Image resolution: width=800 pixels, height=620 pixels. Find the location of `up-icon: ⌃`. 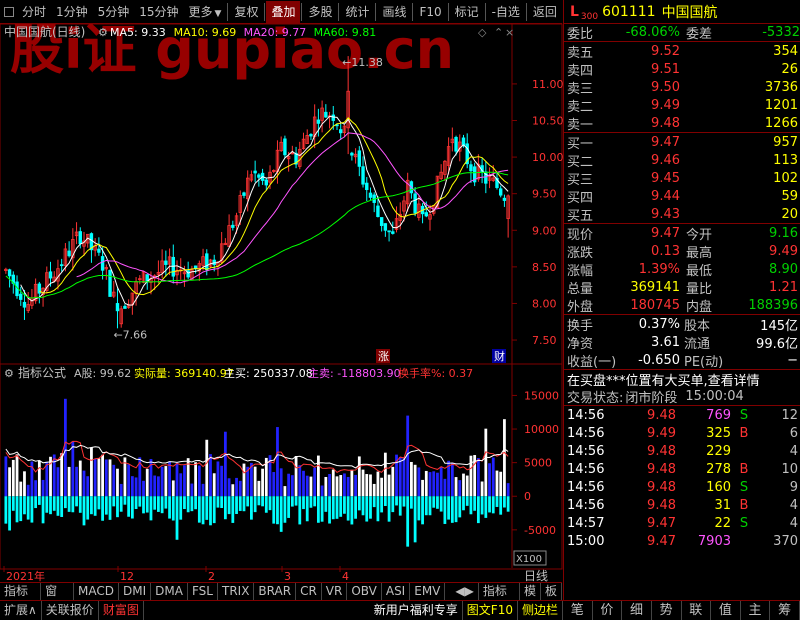

up-icon: ⌃ is located at coordinates (498, 32).